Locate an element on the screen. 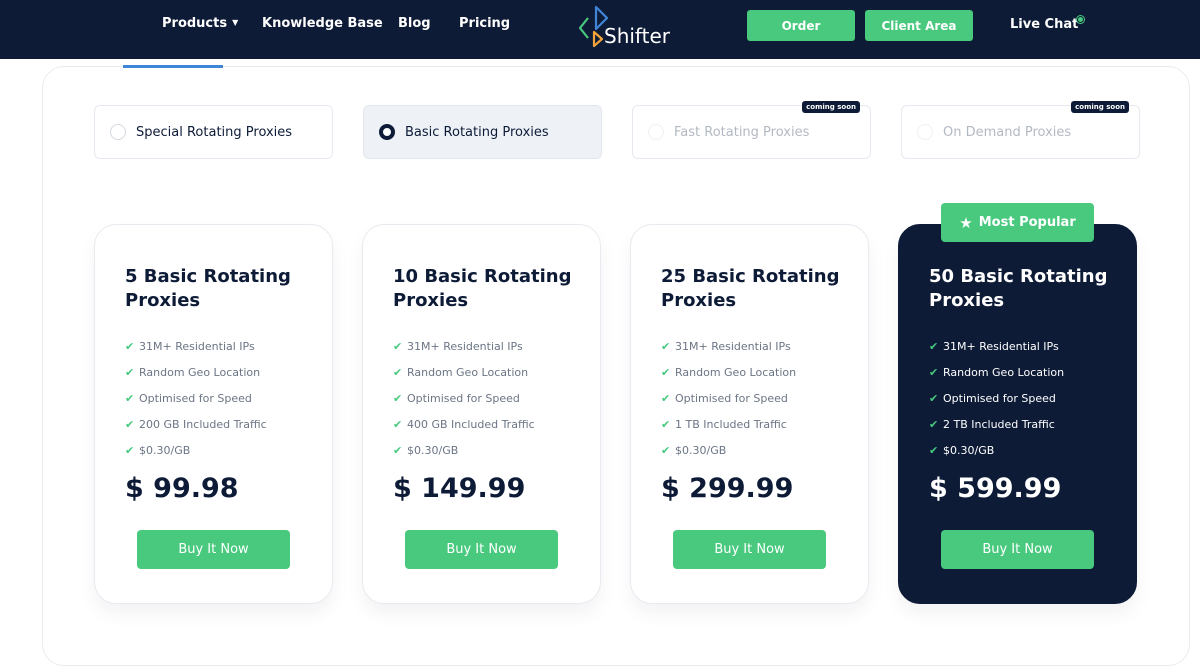 The height and width of the screenshot is (666, 1200). plan-title: 10 Basic Rotating Proxies is located at coordinates (482, 288).